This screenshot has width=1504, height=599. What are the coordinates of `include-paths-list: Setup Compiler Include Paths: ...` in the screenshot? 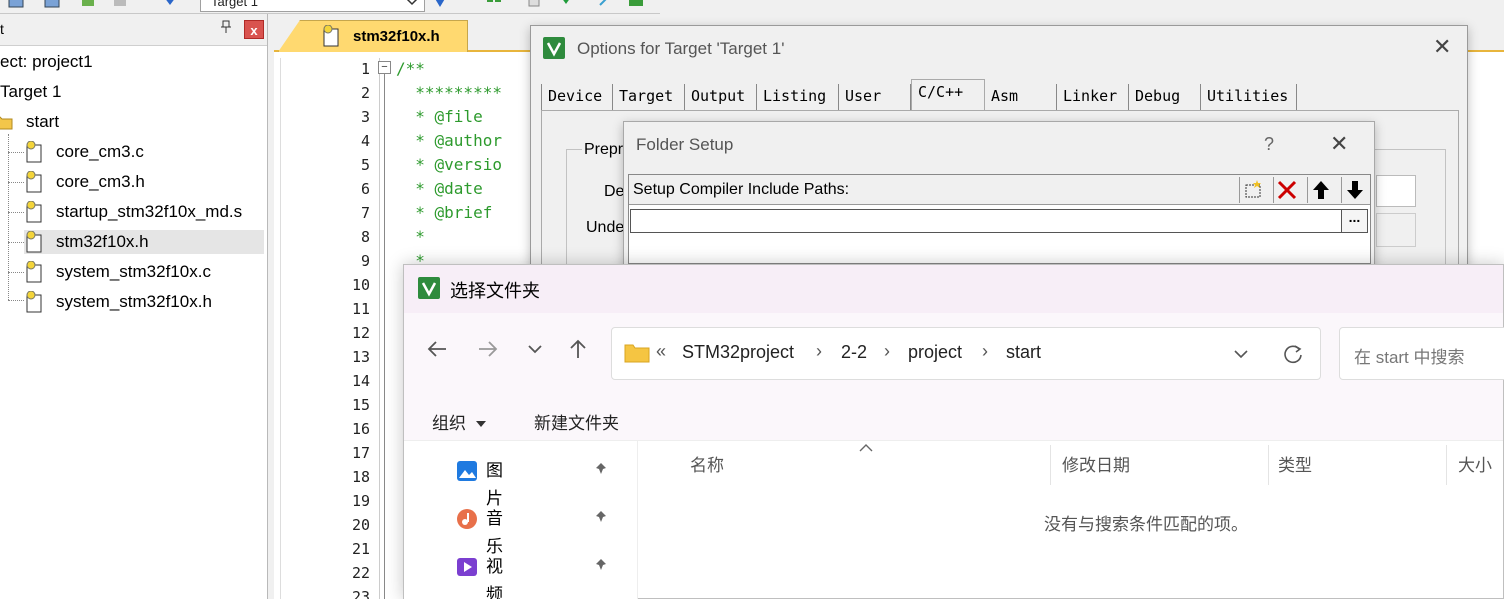 It's located at (999, 219).